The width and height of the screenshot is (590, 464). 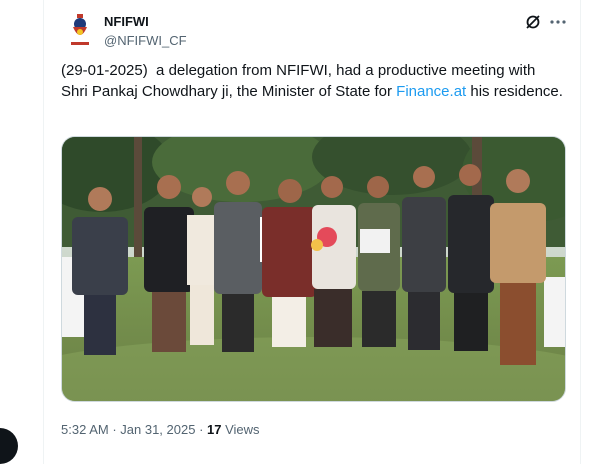 What do you see at coordinates (514, 91) in the screenshot?
I see `tweet-text-part2: his residence.` at bounding box center [514, 91].